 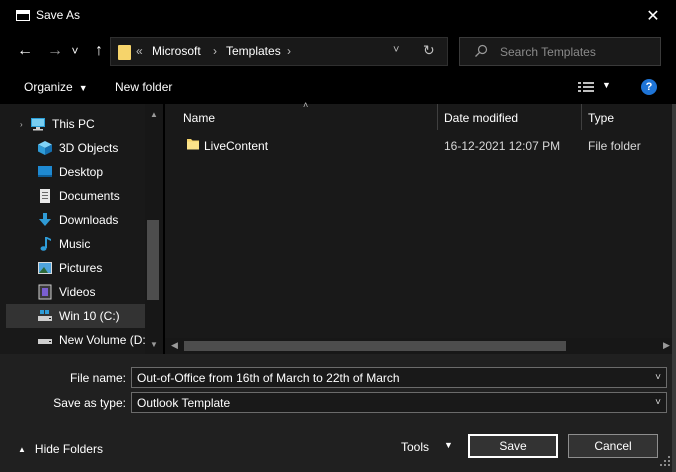 What do you see at coordinates (143, 87) in the screenshot?
I see `new-folder-button: New folder` at bounding box center [143, 87].